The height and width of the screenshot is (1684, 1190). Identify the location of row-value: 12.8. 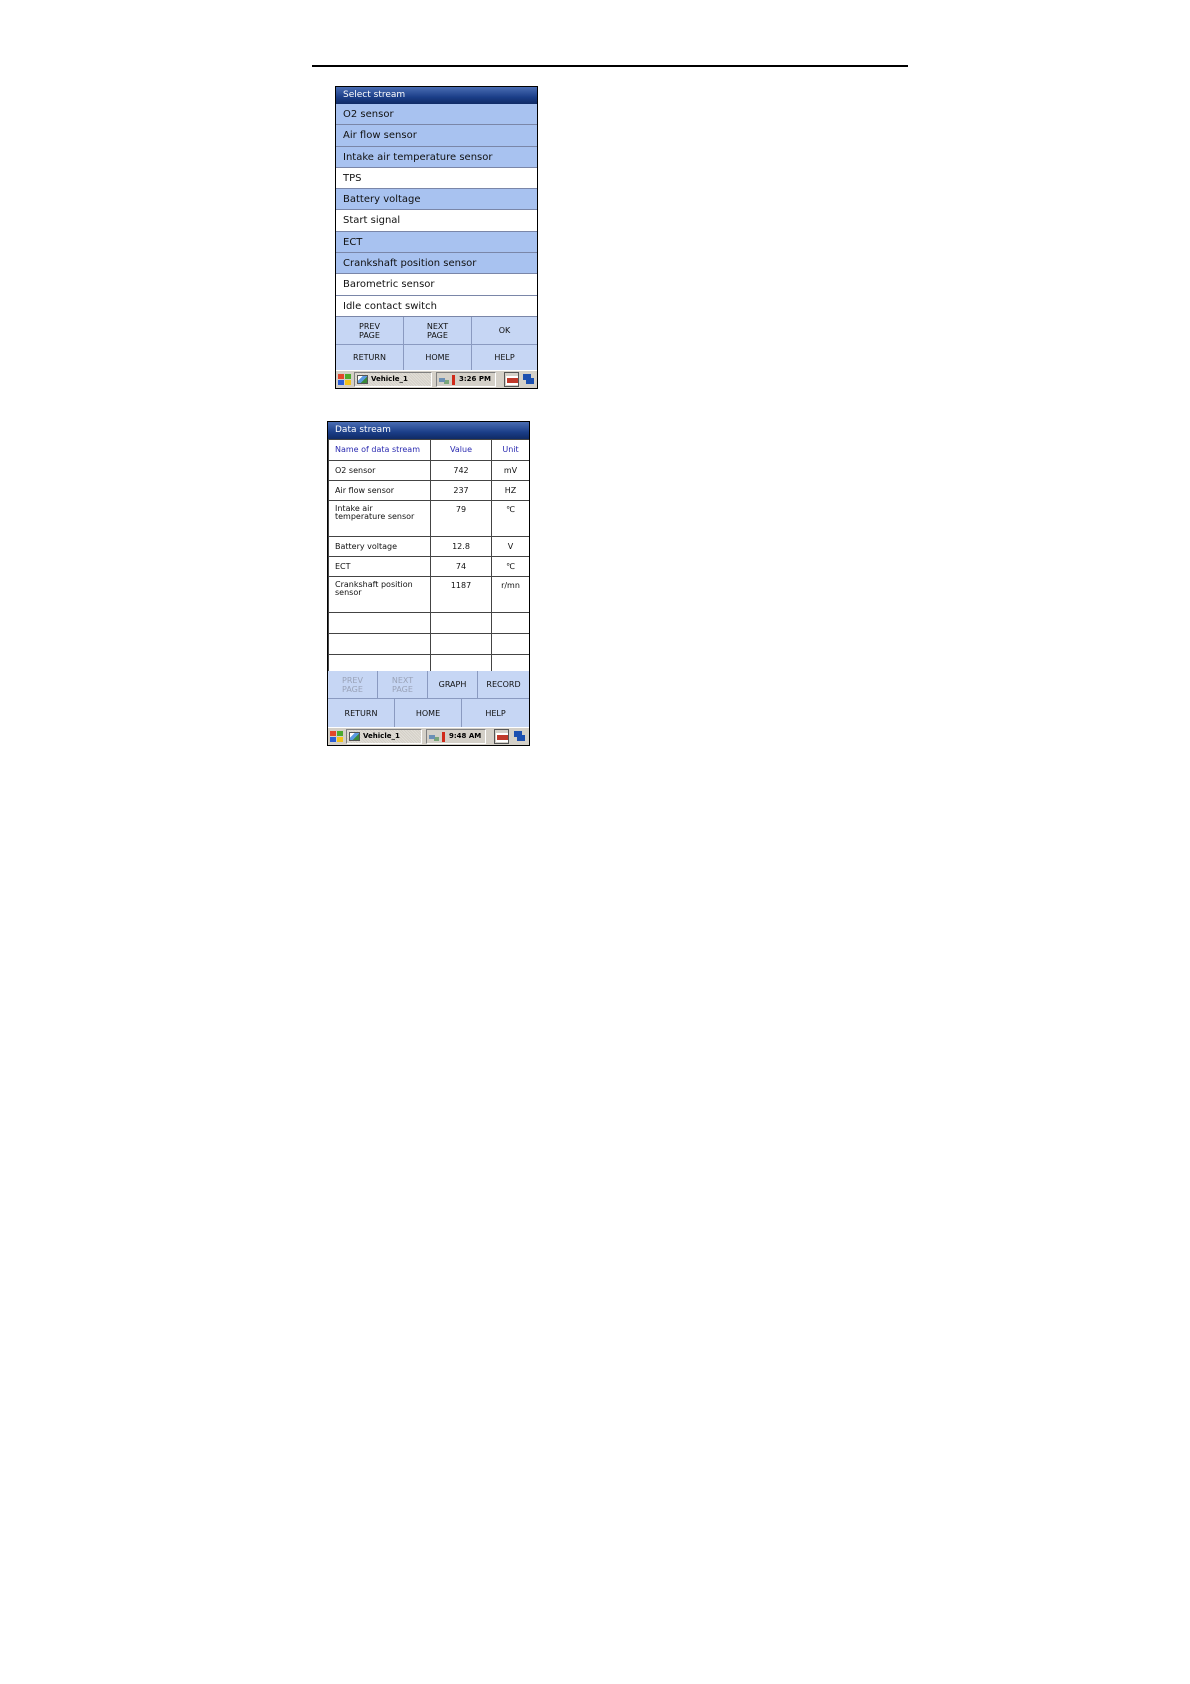
(461, 546).